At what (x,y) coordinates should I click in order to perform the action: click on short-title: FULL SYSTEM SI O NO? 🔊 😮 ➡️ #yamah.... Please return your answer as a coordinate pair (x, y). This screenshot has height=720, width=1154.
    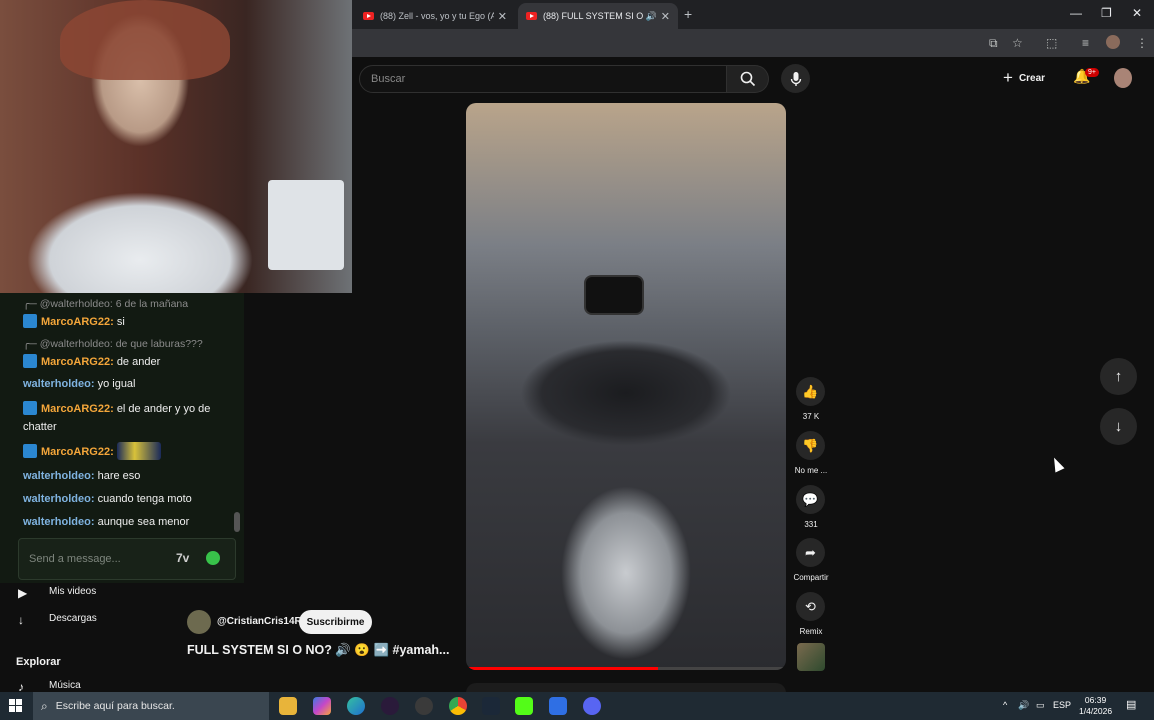
    Looking at the image, I should click on (322, 650).